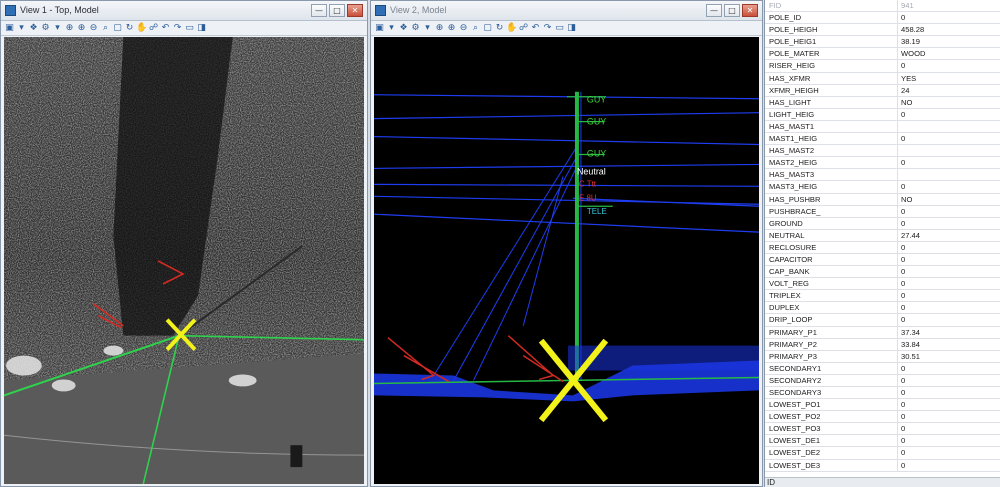  What do you see at coordinates (882, 332) in the screenshot?
I see `attribute-row: PRIMARY_P1 37.34` at bounding box center [882, 332].